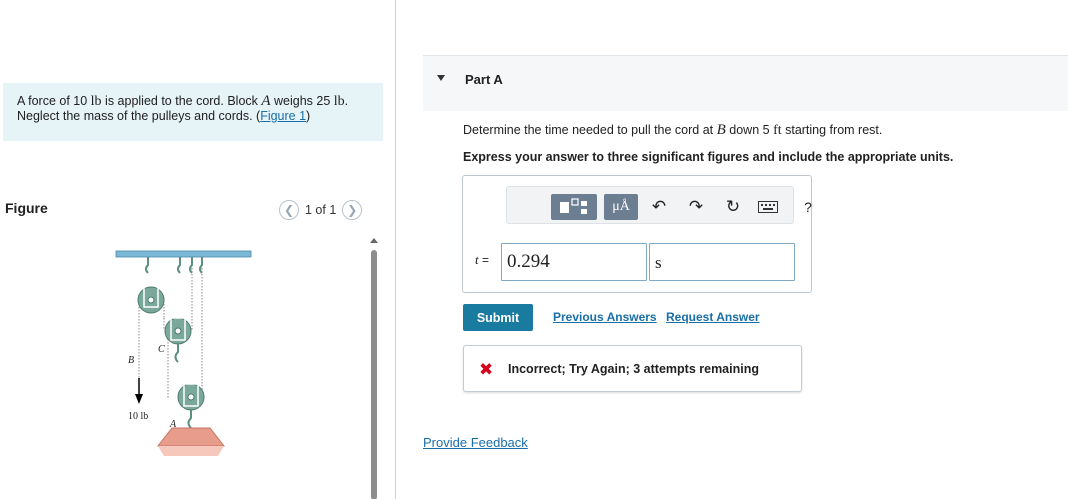 Image resolution: width=1068 pixels, height=499 pixels. Describe the element at coordinates (161, 349) in the screenshot. I see `label-c: C` at that location.